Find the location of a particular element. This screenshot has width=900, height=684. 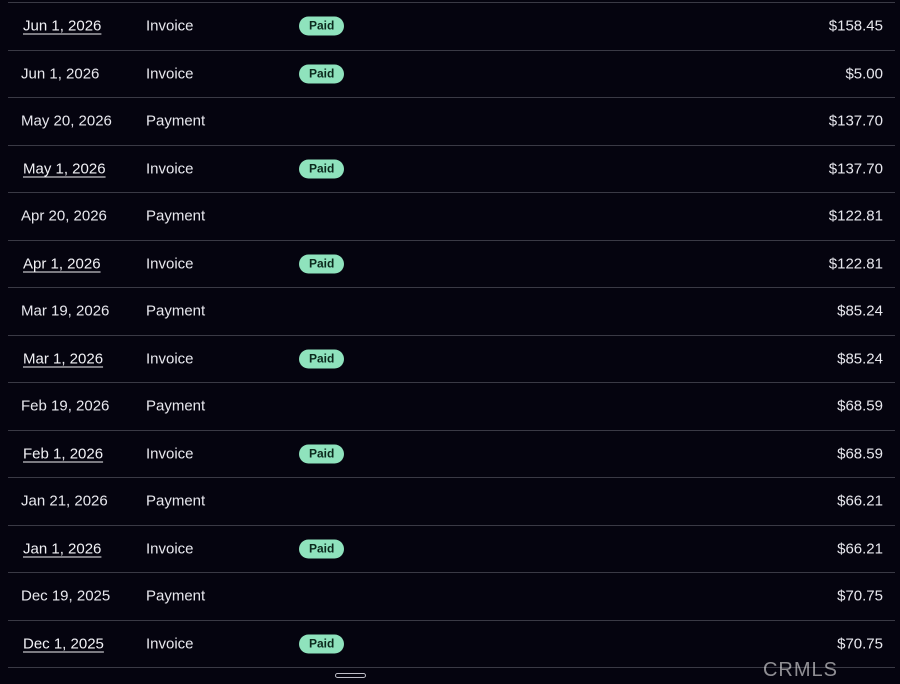

table-row: May 20, 2026 Payment $137.70 is located at coordinates (451, 122).